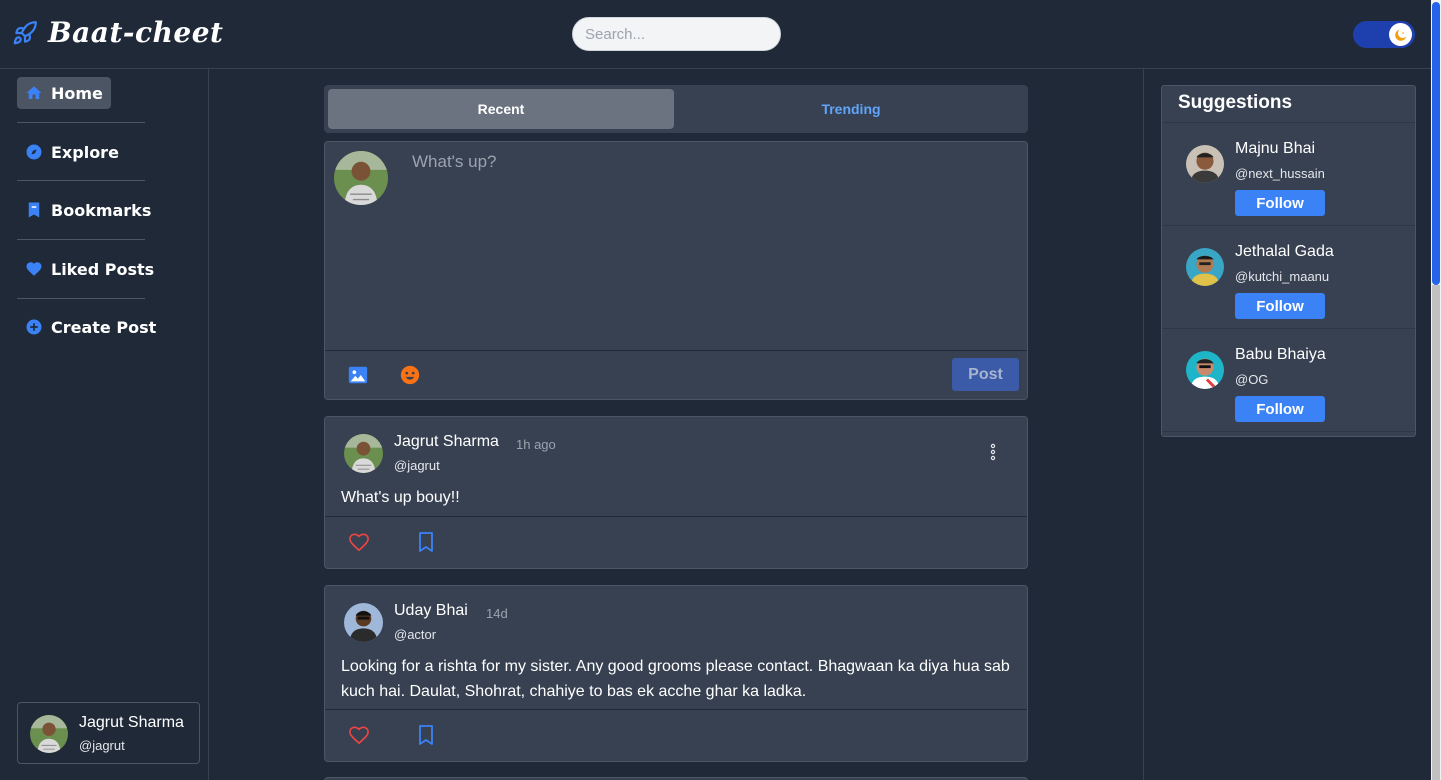 The width and height of the screenshot is (1441, 780). I want to click on sidebar-item-bookmarks: Bookmarks, so click(88, 210).